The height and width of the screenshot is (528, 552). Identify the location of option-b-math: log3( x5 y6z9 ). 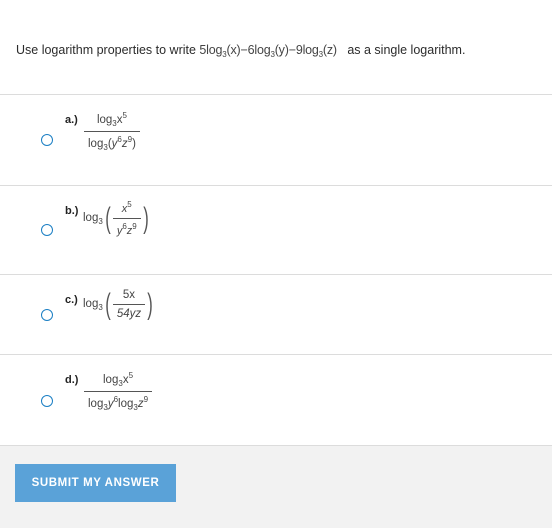
(116, 218).